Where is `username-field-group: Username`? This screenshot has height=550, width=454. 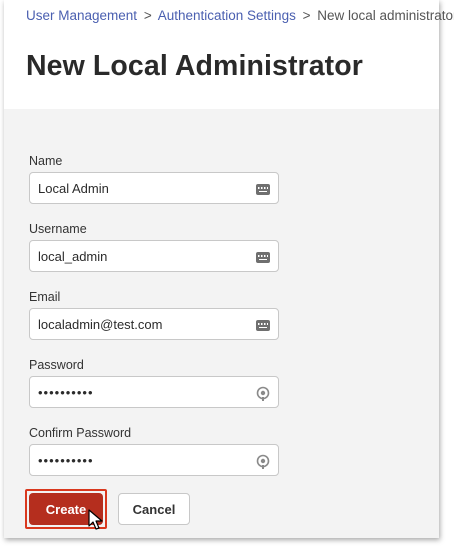
username-field-group: Username is located at coordinates (154, 246).